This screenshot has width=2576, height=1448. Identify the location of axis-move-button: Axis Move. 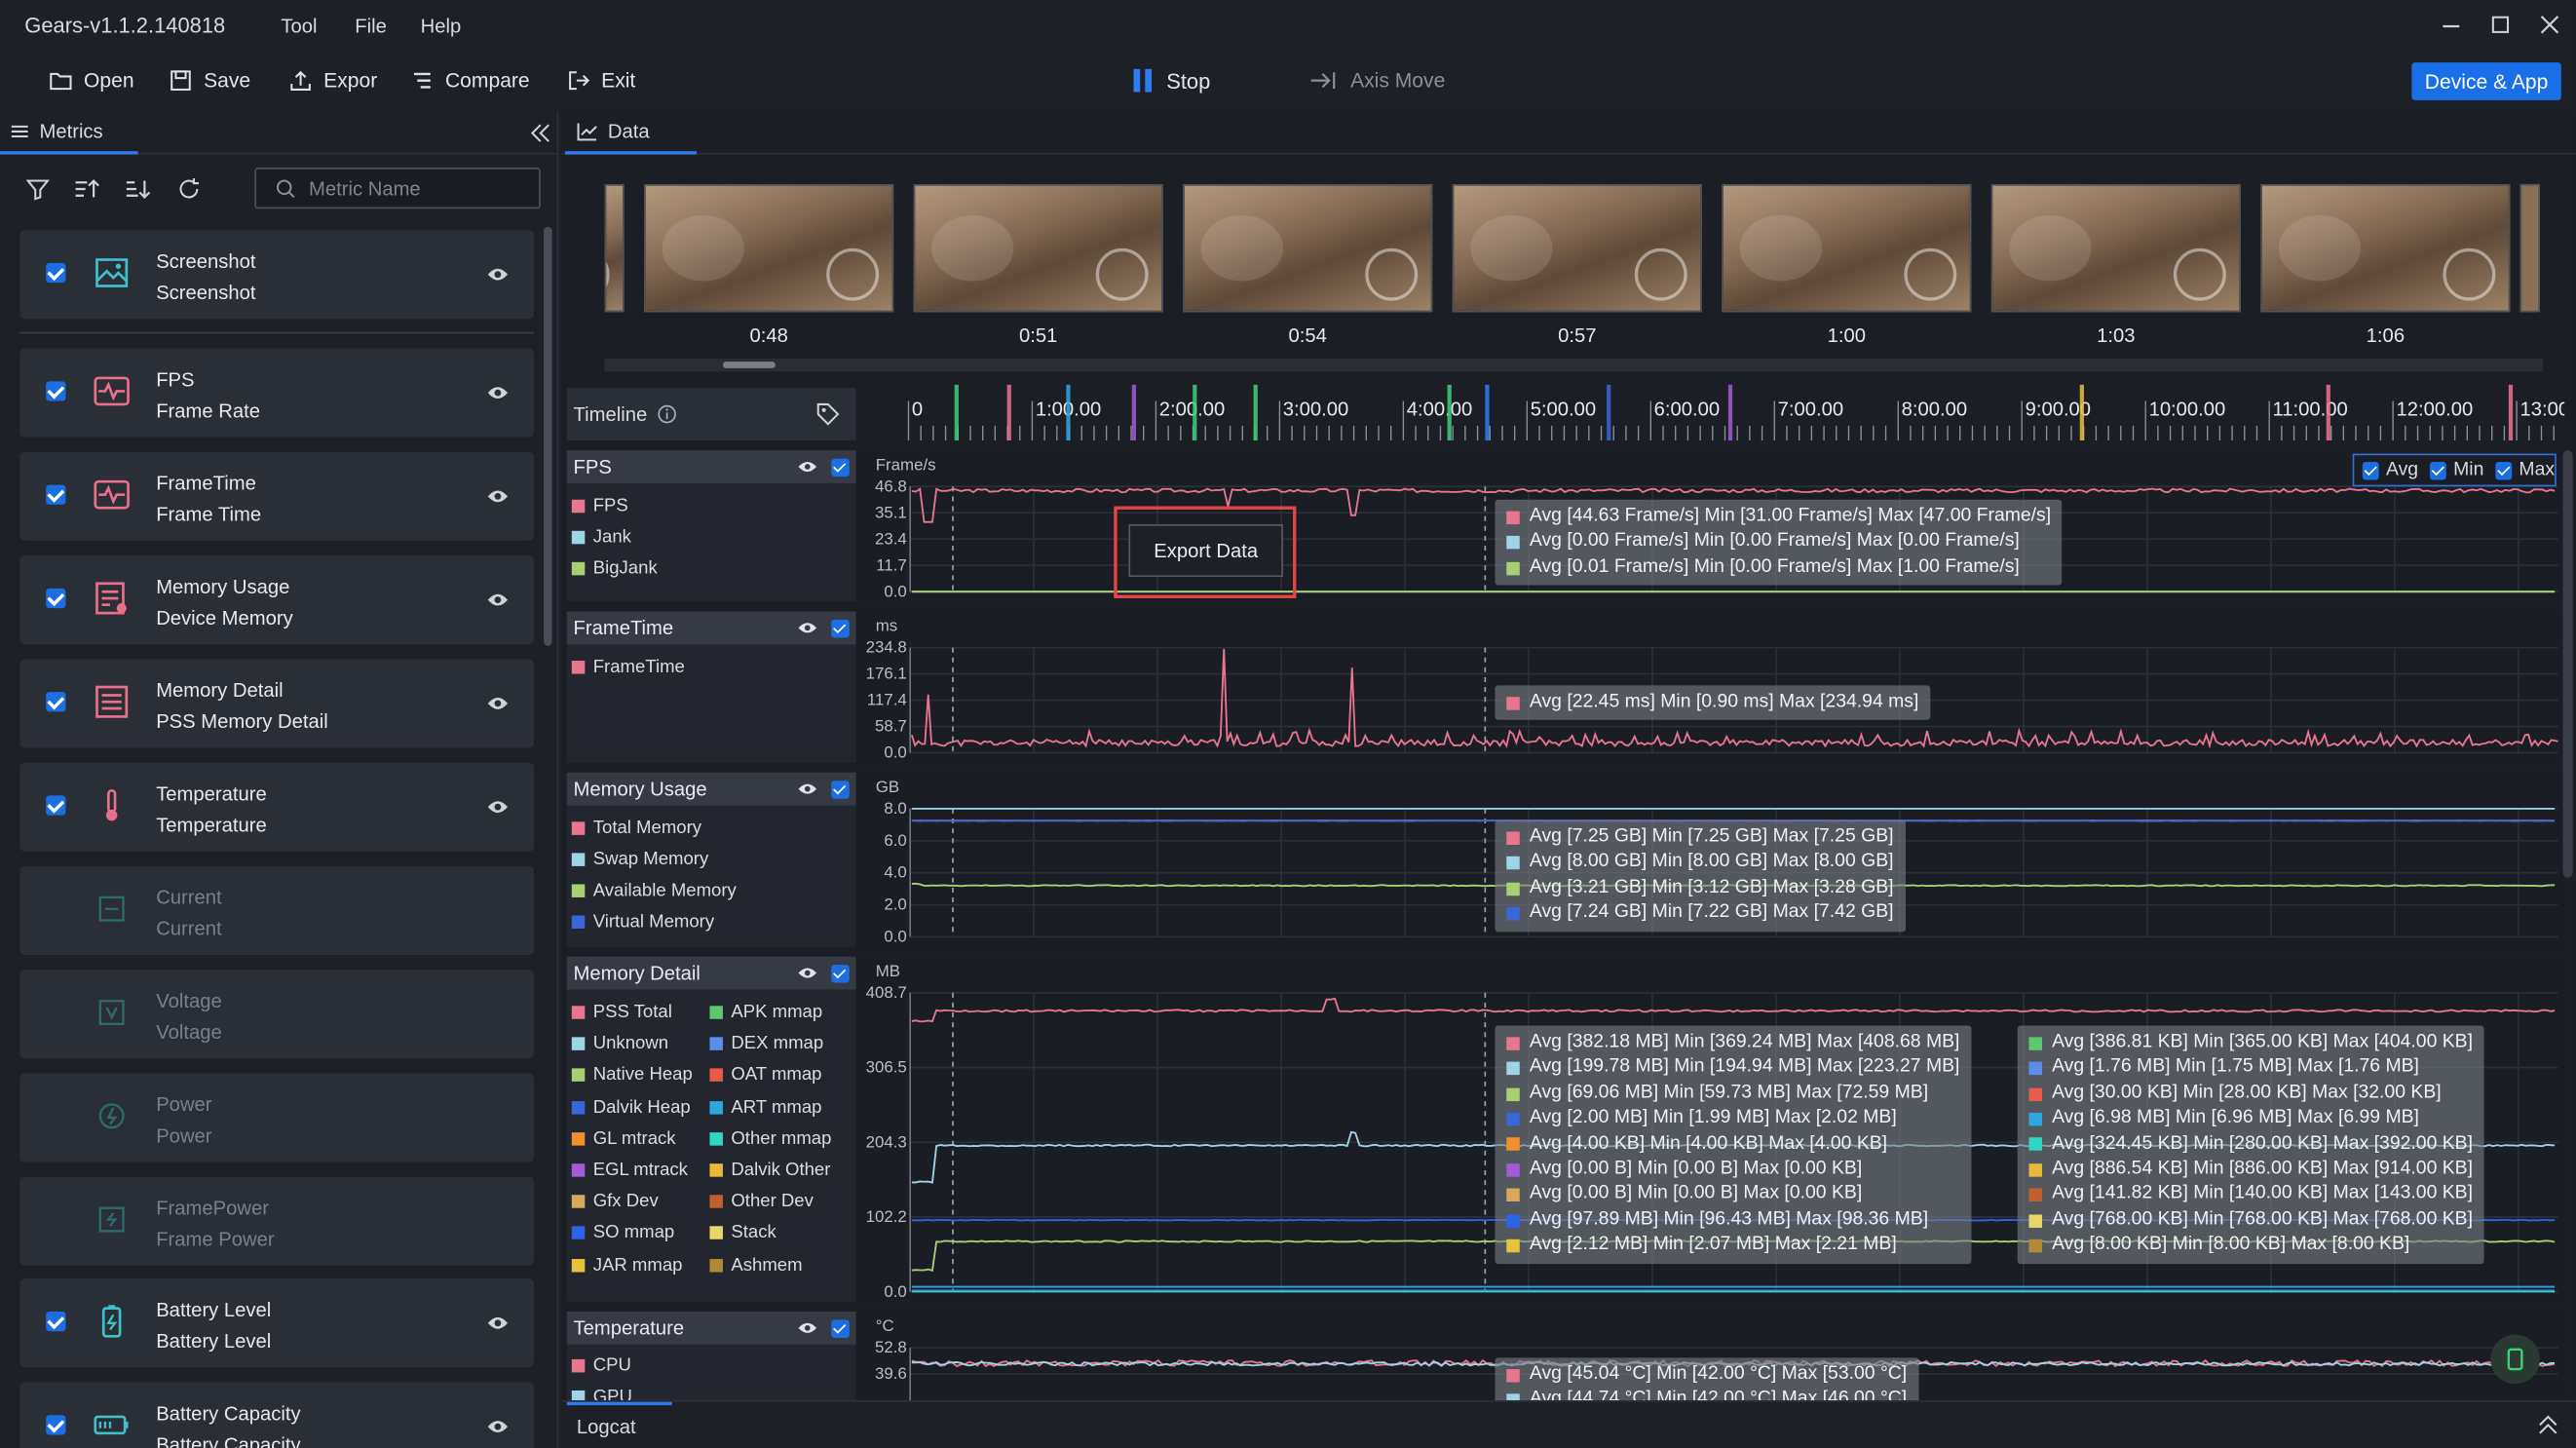
(1377, 80).